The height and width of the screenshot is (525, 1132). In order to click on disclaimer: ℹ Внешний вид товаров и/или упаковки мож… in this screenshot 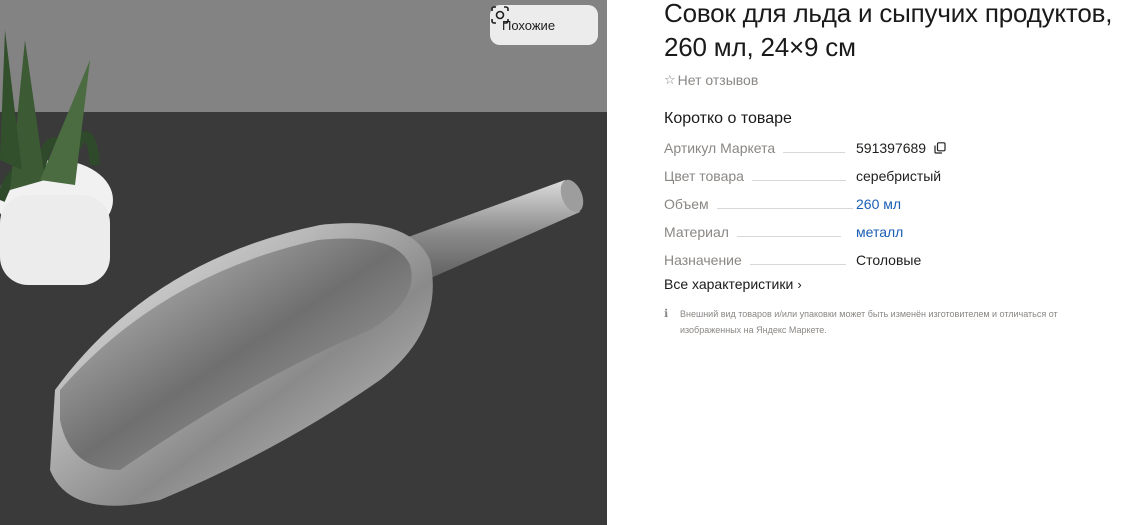, I will do `click(889, 322)`.